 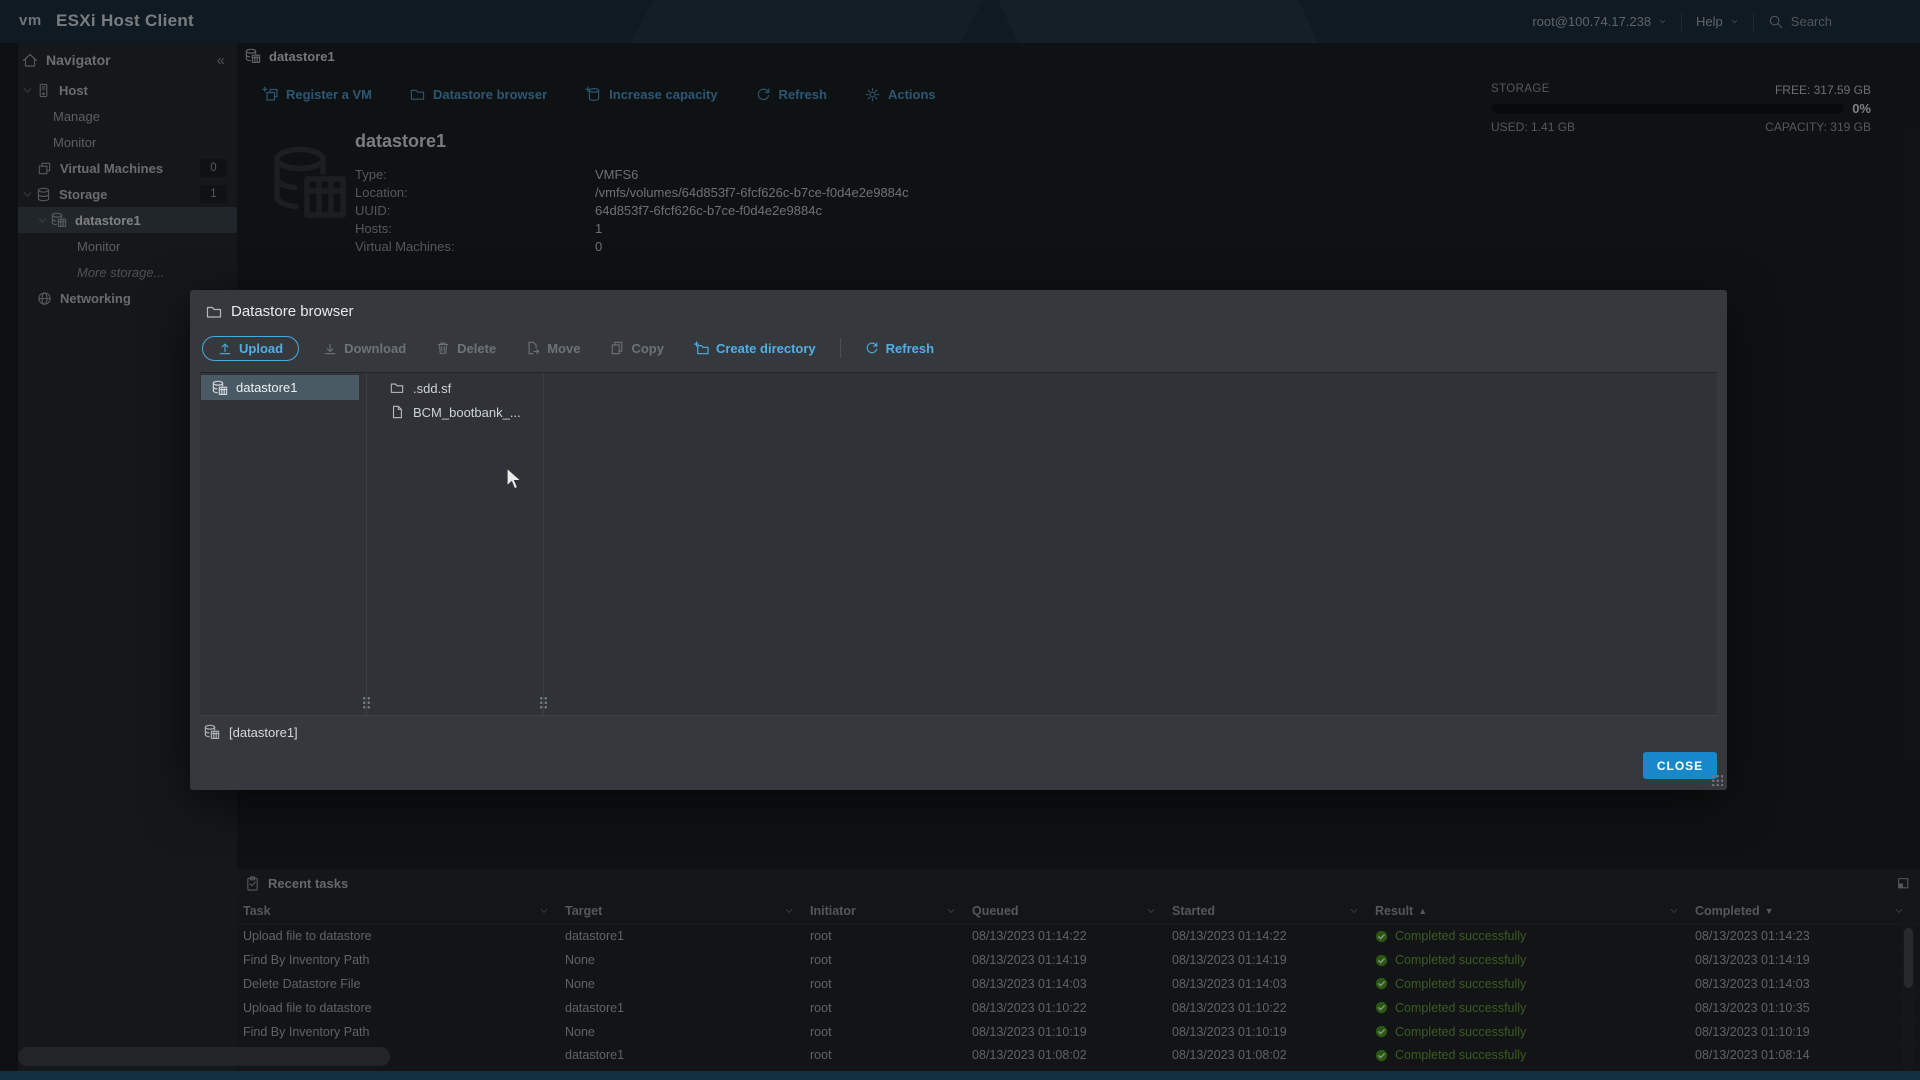 I want to click on copy-button: Copy, so click(x=637, y=348).